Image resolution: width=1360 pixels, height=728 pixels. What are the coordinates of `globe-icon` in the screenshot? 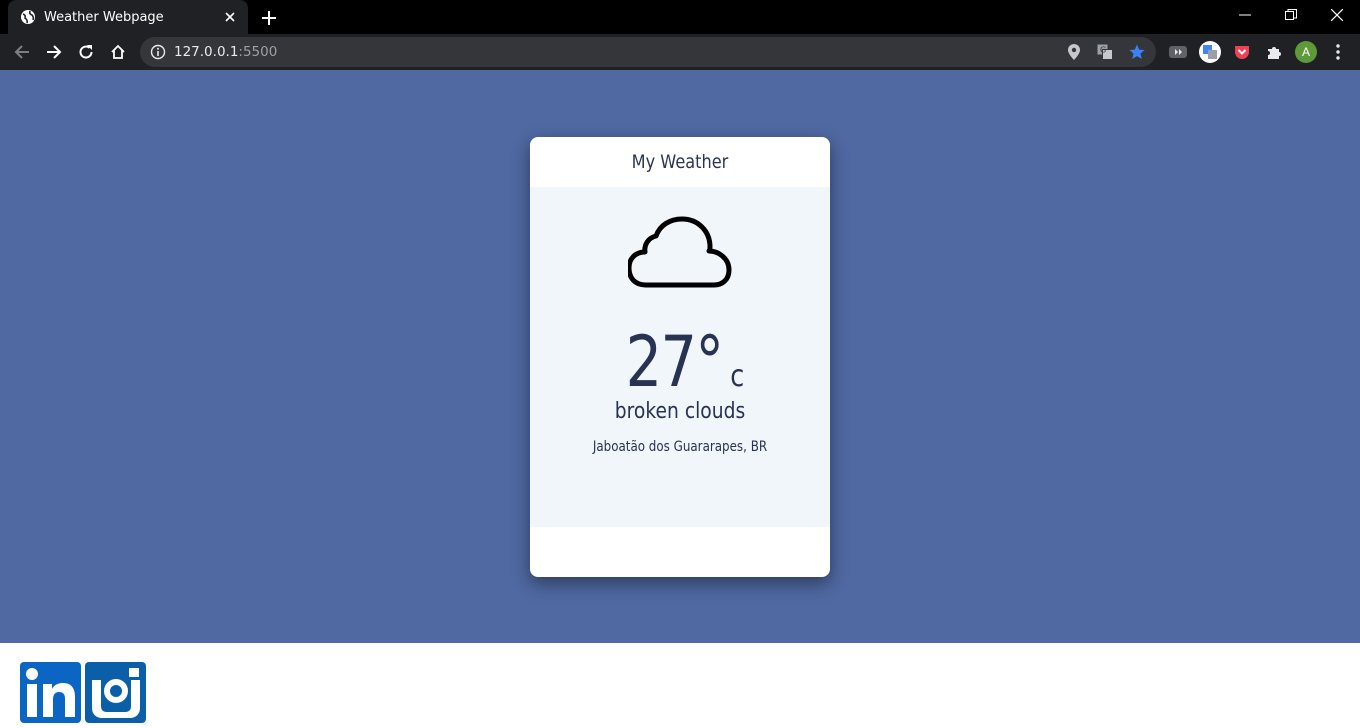 It's located at (28, 17).